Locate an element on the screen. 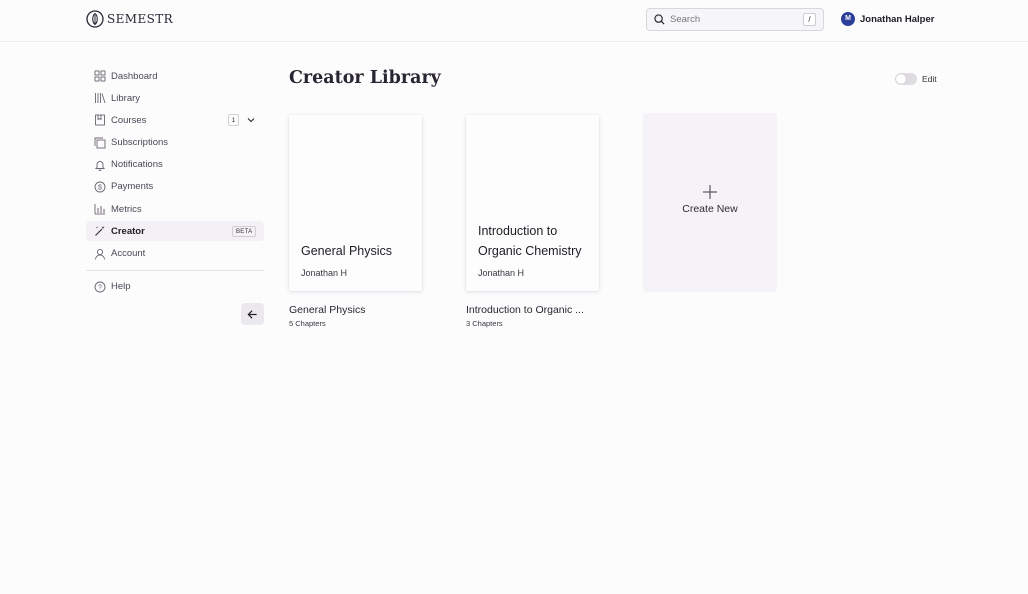 Image resolution: width=1028 pixels, height=594 pixels. search-bar: / is located at coordinates (735, 19).